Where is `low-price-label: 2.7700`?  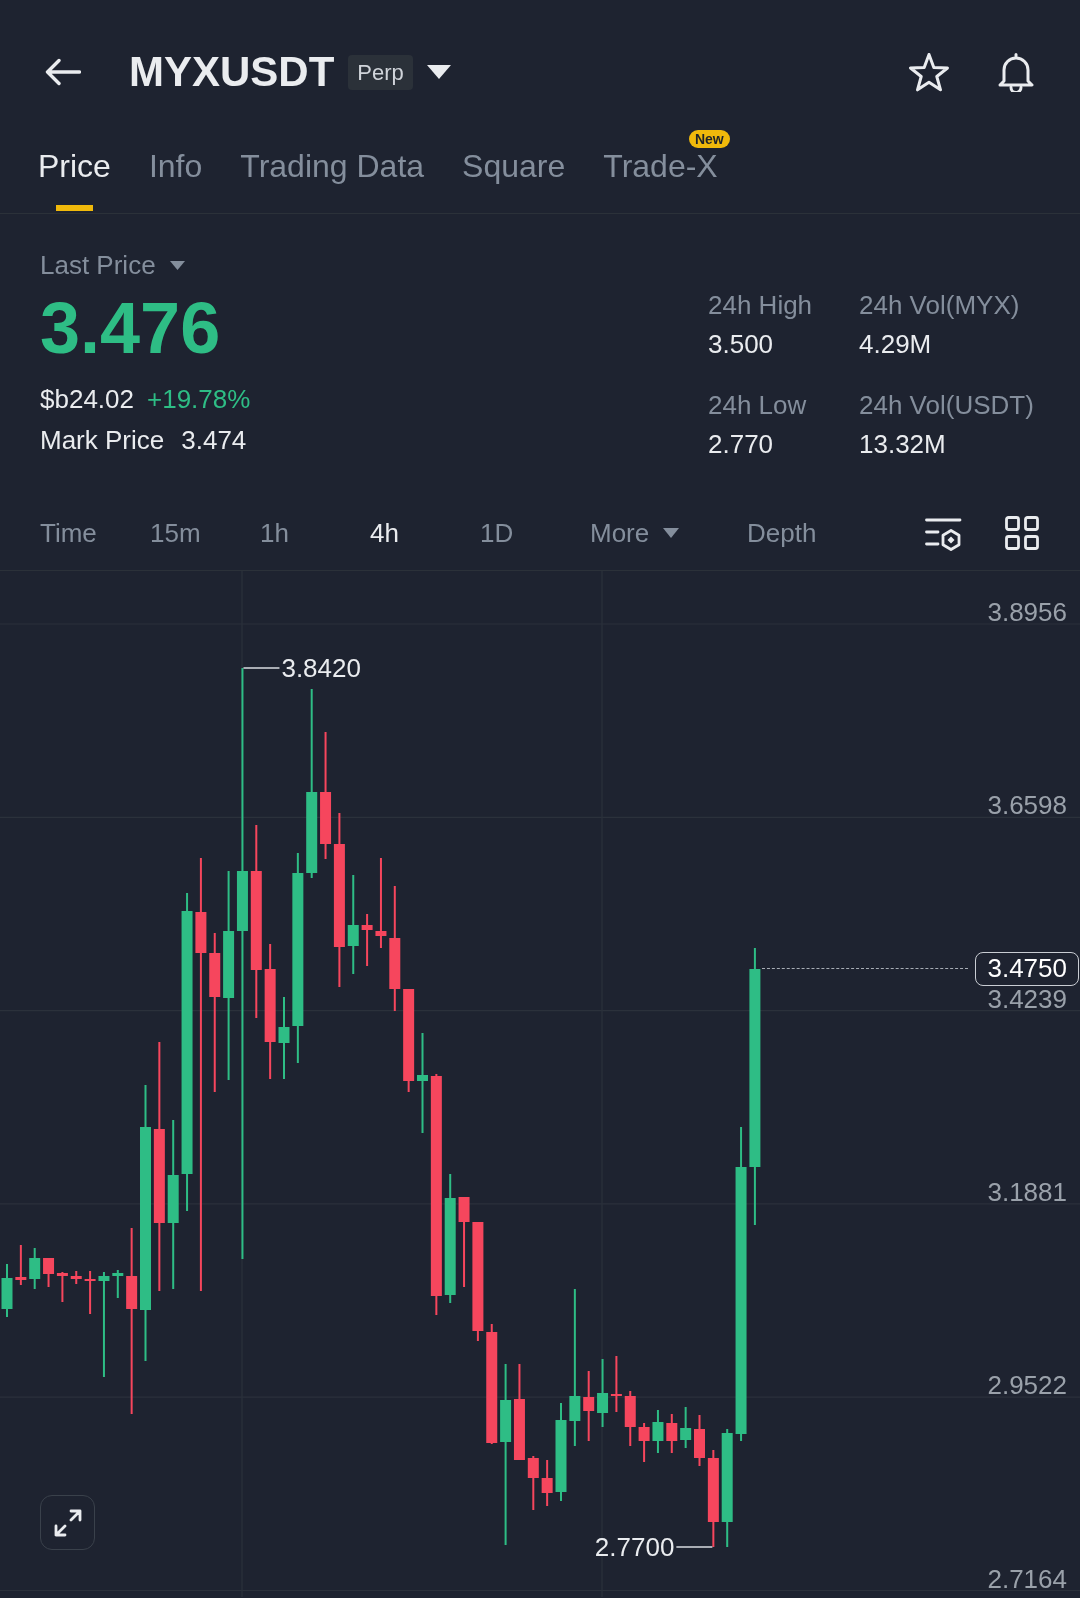
low-price-label: 2.7700 is located at coordinates (634, 1547).